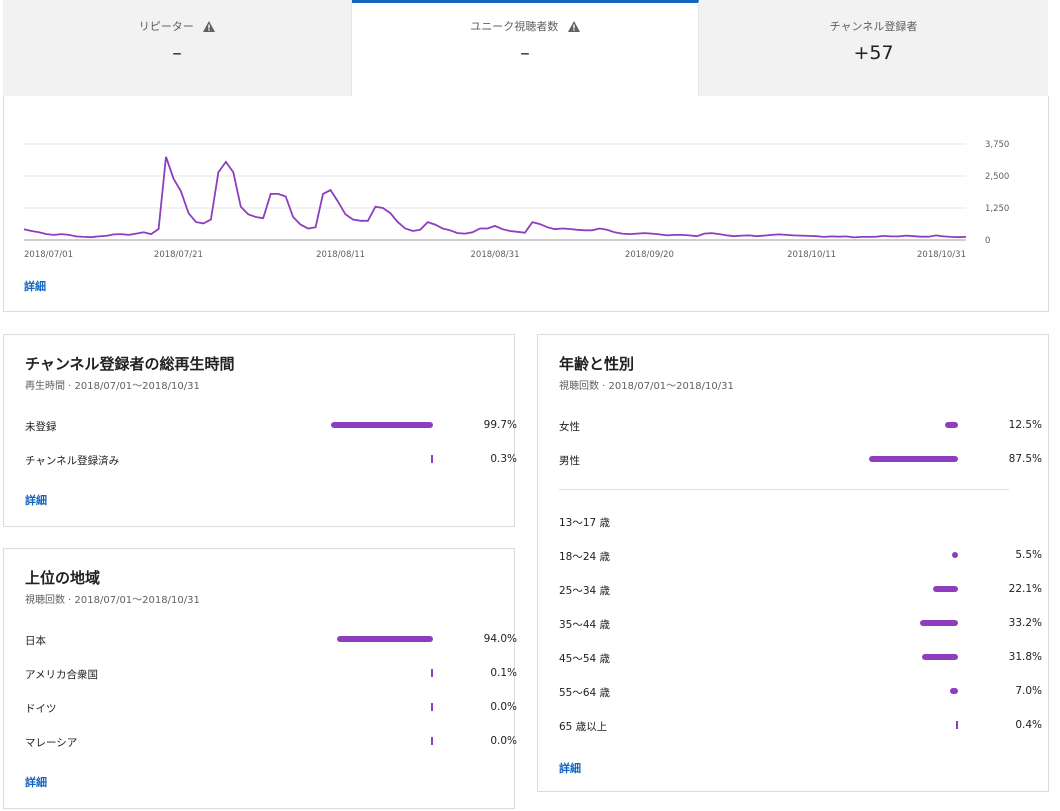 The width and height of the screenshot is (1060, 811). What do you see at coordinates (585, 659) in the screenshot?
I see `row-label: 45〜54 歳` at bounding box center [585, 659].